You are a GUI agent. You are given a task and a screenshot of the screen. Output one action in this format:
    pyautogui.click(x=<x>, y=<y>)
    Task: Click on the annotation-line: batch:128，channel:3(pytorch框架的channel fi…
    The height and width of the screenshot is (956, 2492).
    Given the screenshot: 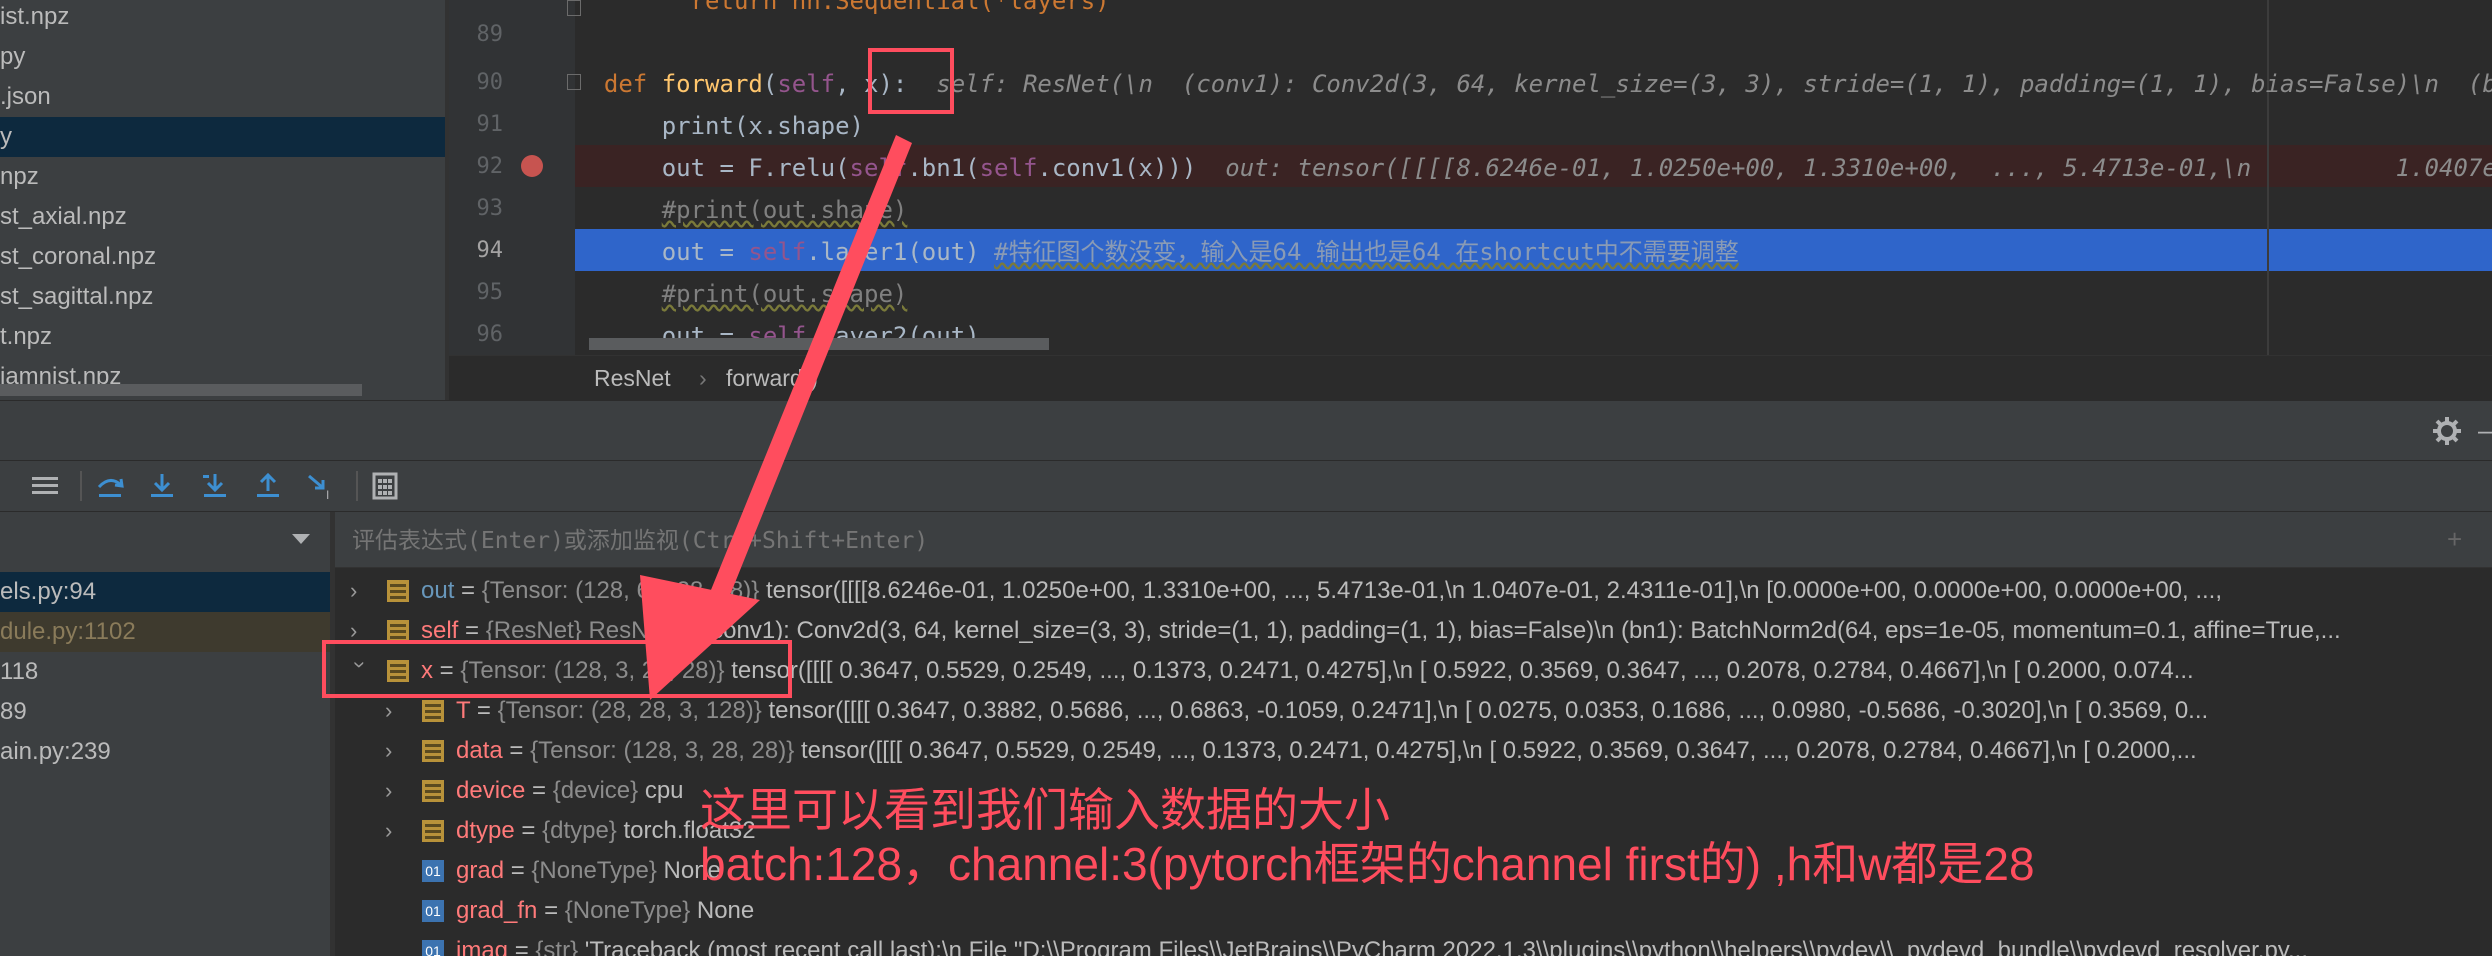 What is the action you would take?
    pyautogui.click(x=1367, y=864)
    